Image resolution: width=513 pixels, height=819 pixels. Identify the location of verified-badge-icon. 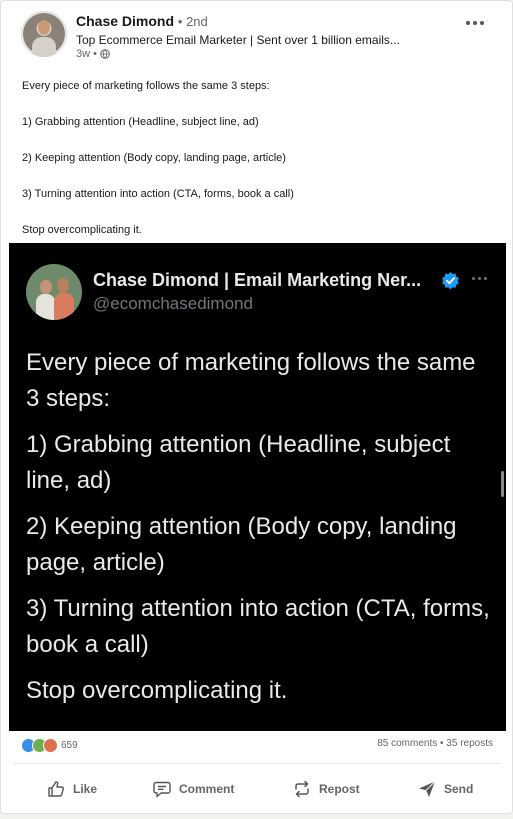
(450, 280).